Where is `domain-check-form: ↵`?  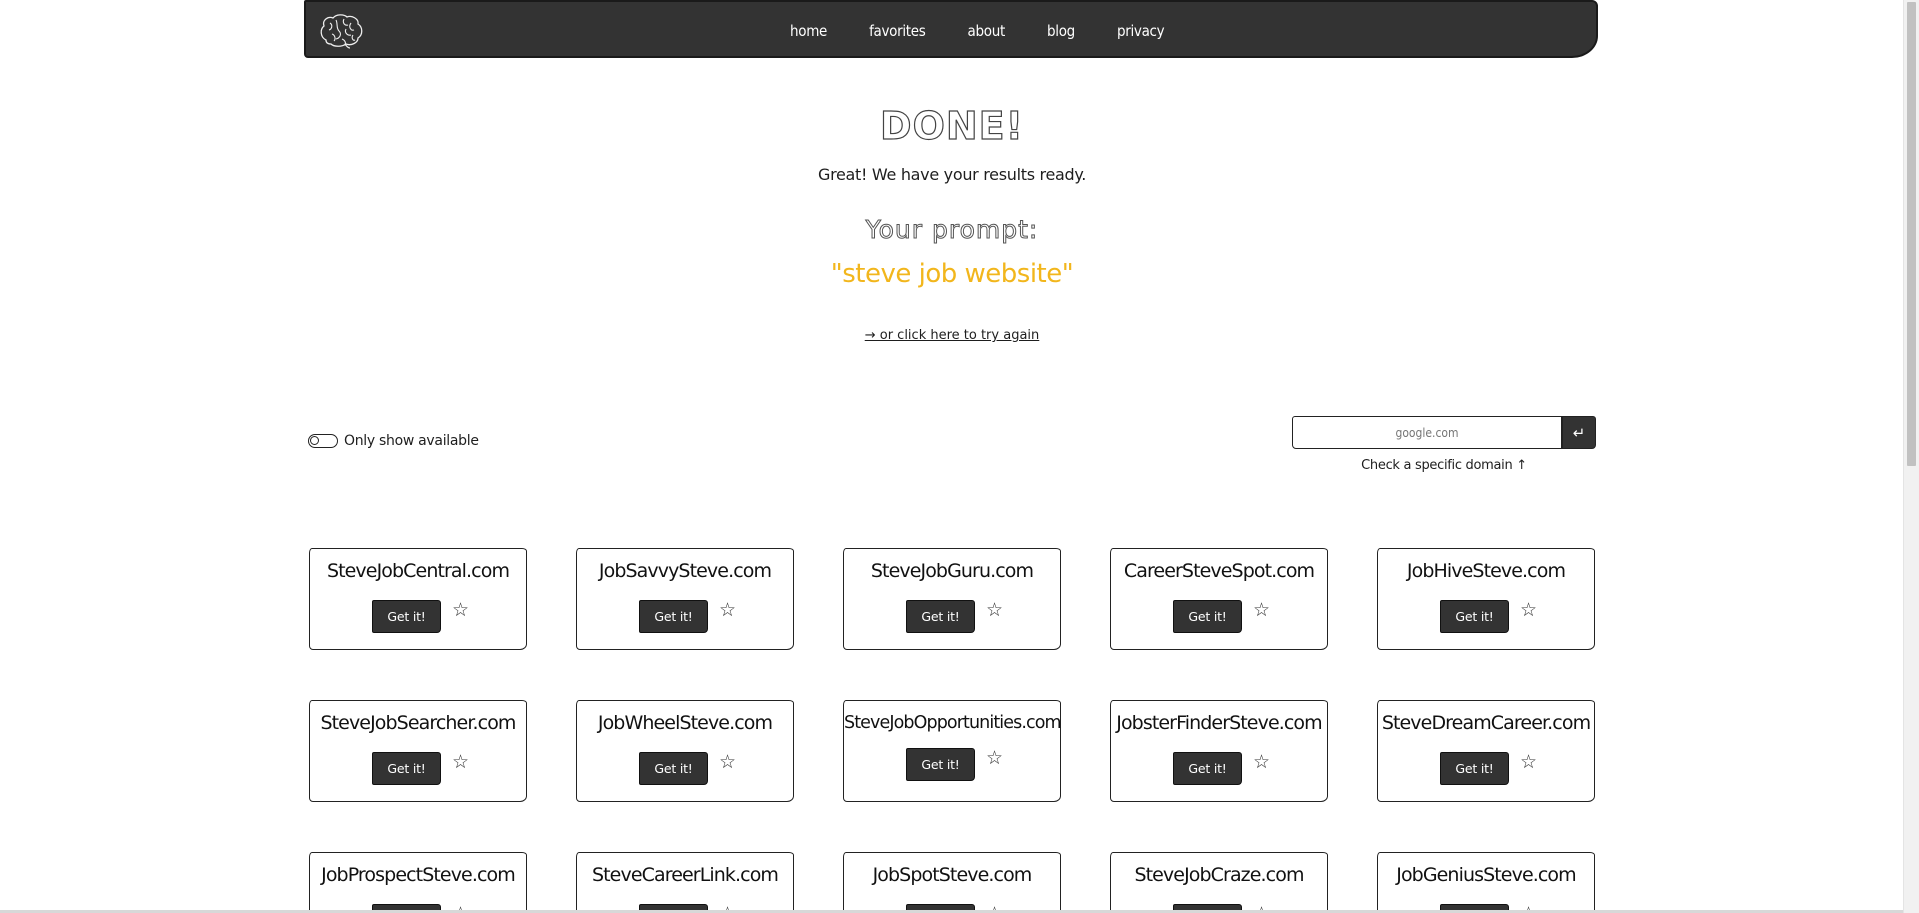
domain-check-form: ↵ is located at coordinates (1444, 432).